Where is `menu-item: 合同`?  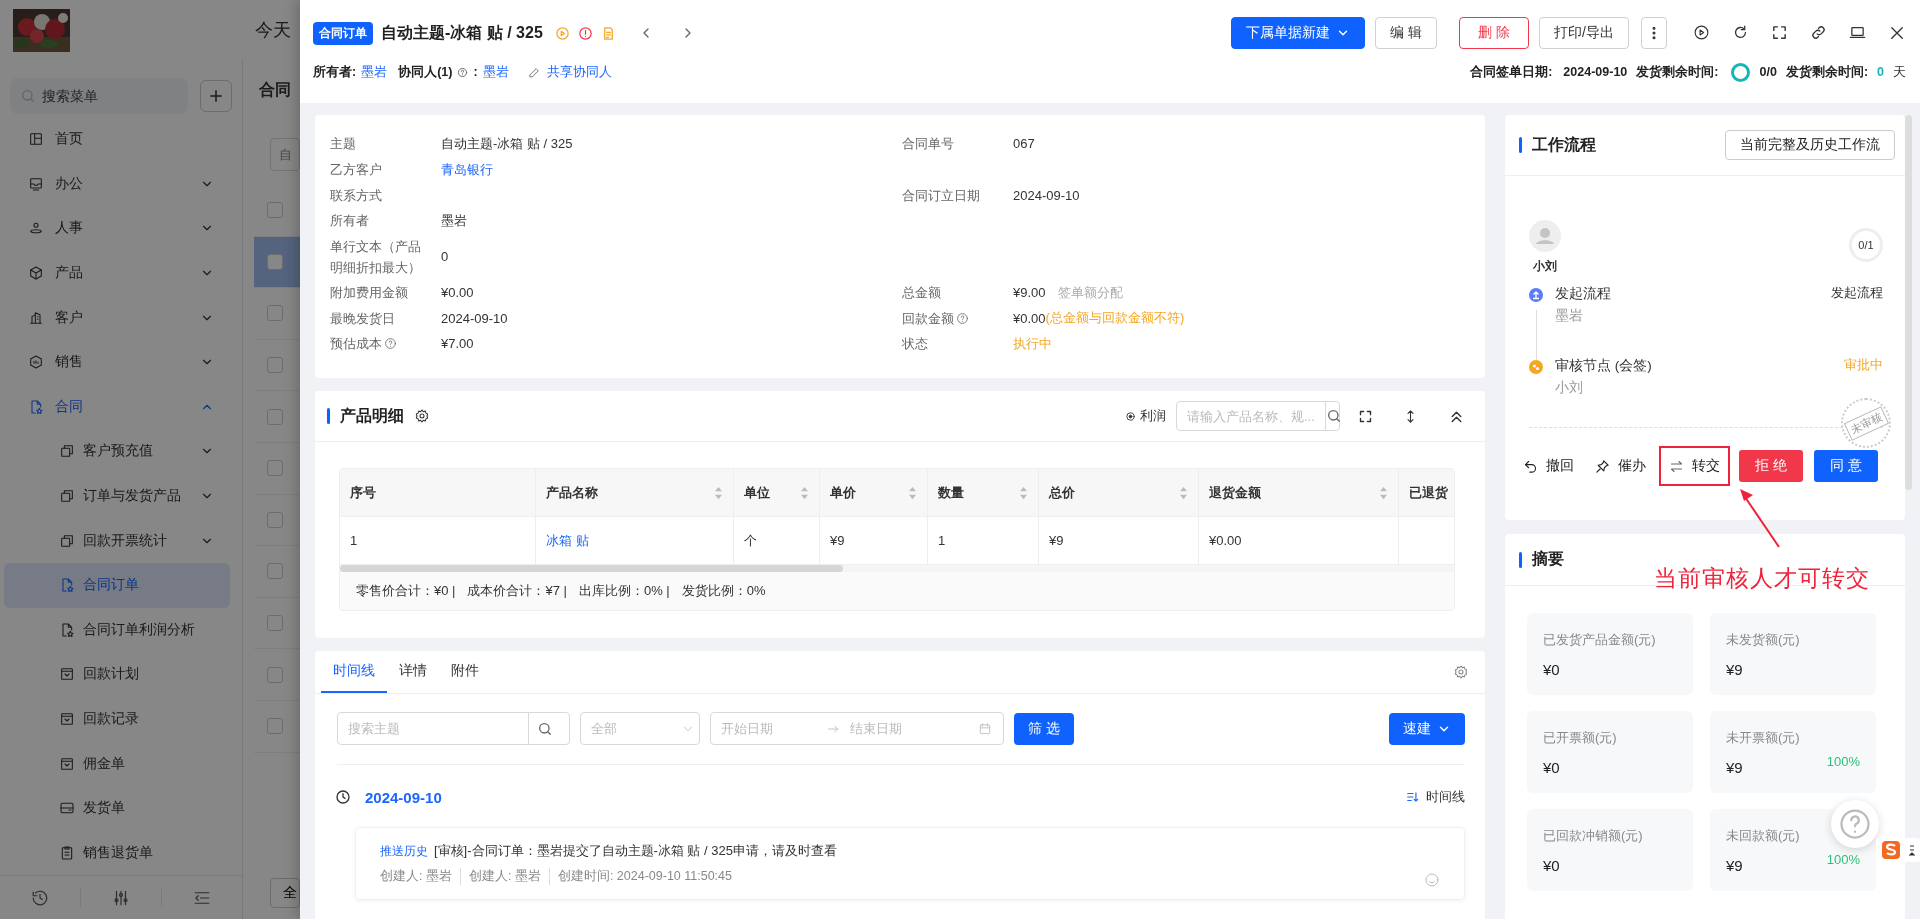 menu-item: 合同 is located at coordinates (121, 407).